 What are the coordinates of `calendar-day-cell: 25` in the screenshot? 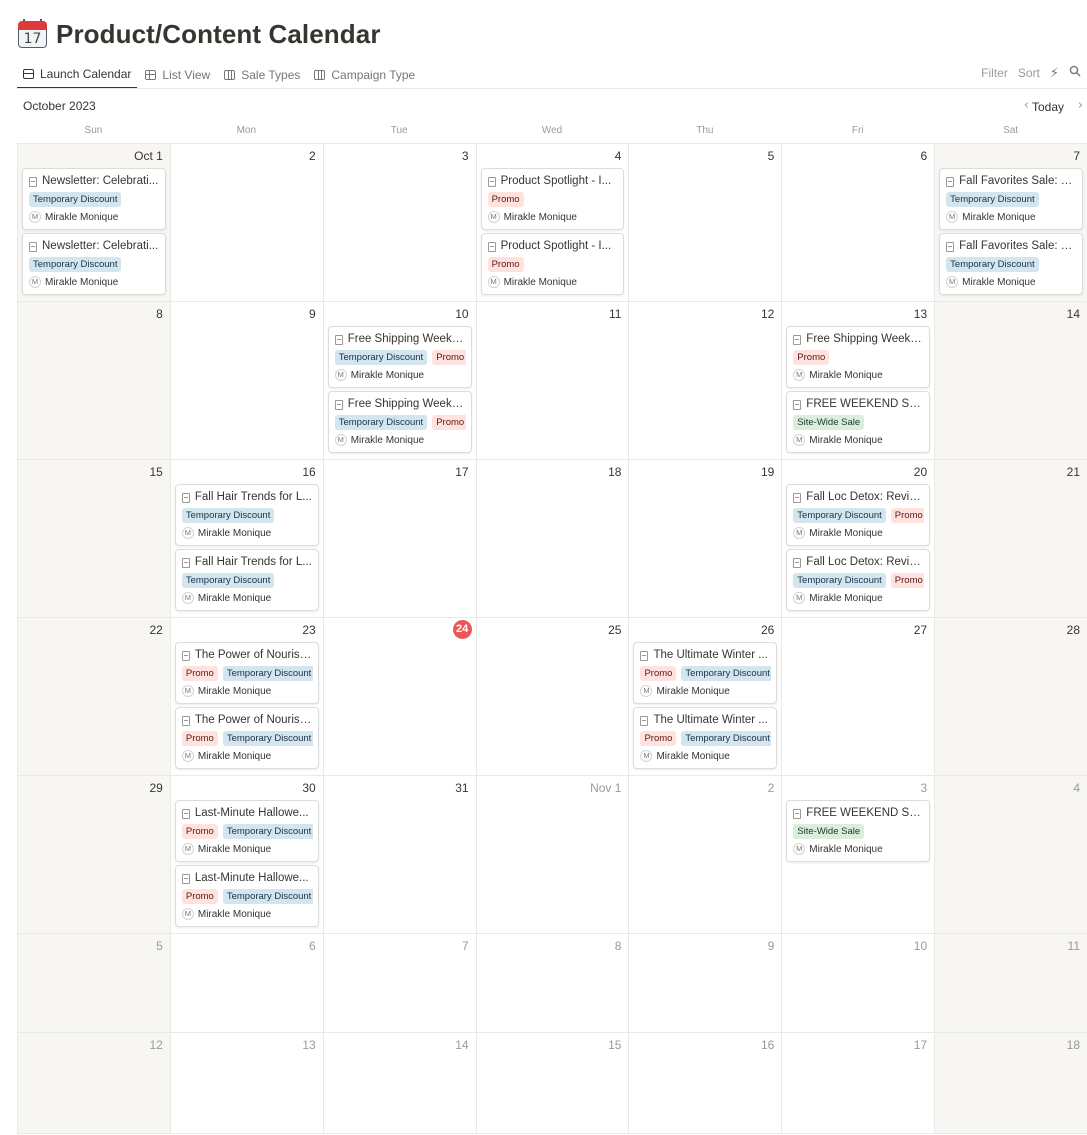 It's located at (552, 696).